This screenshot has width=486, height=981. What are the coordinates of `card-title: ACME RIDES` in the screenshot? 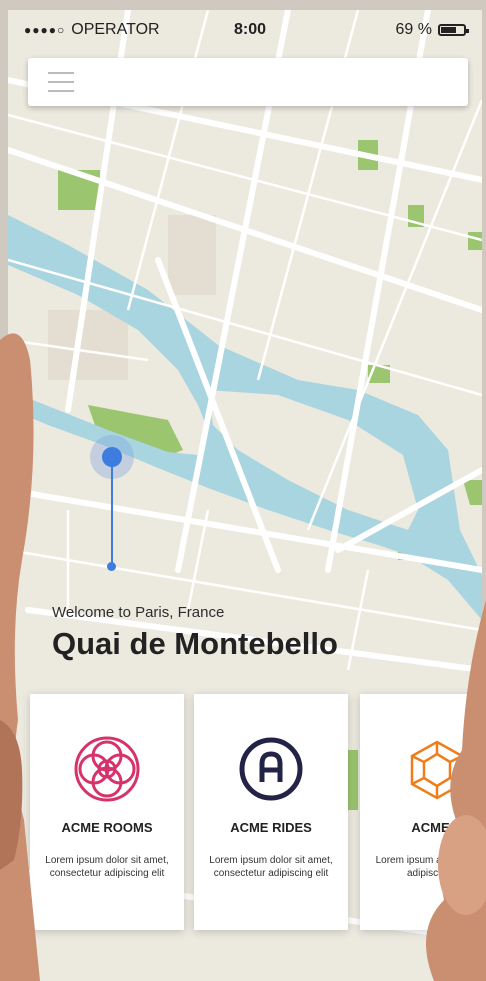 It's located at (271, 827).